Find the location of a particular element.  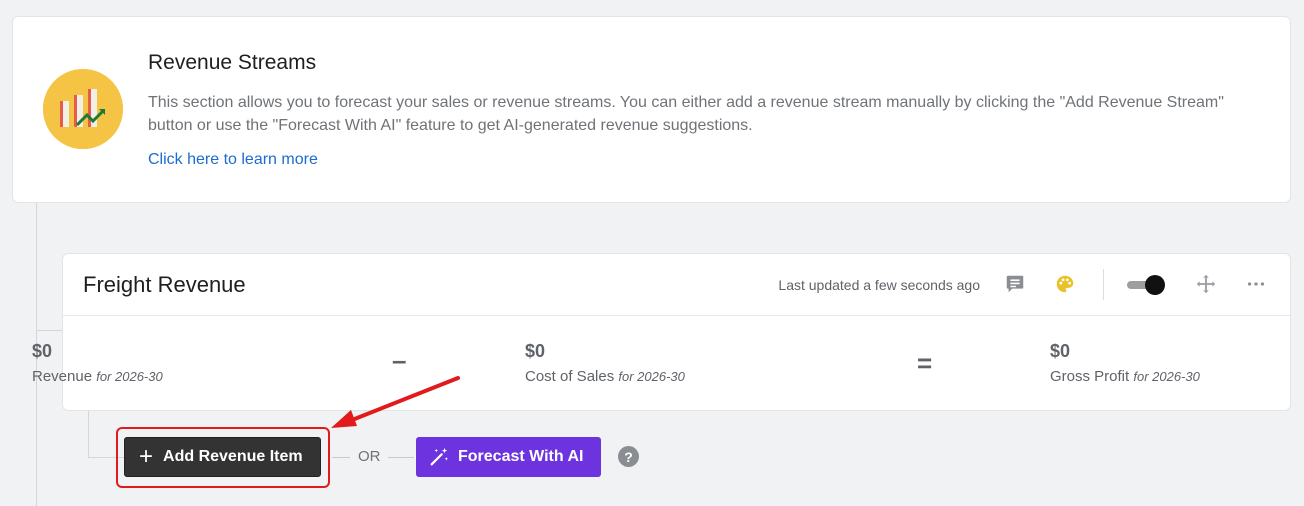

revenue-label: Revenue is located at coordinates (62, 376).